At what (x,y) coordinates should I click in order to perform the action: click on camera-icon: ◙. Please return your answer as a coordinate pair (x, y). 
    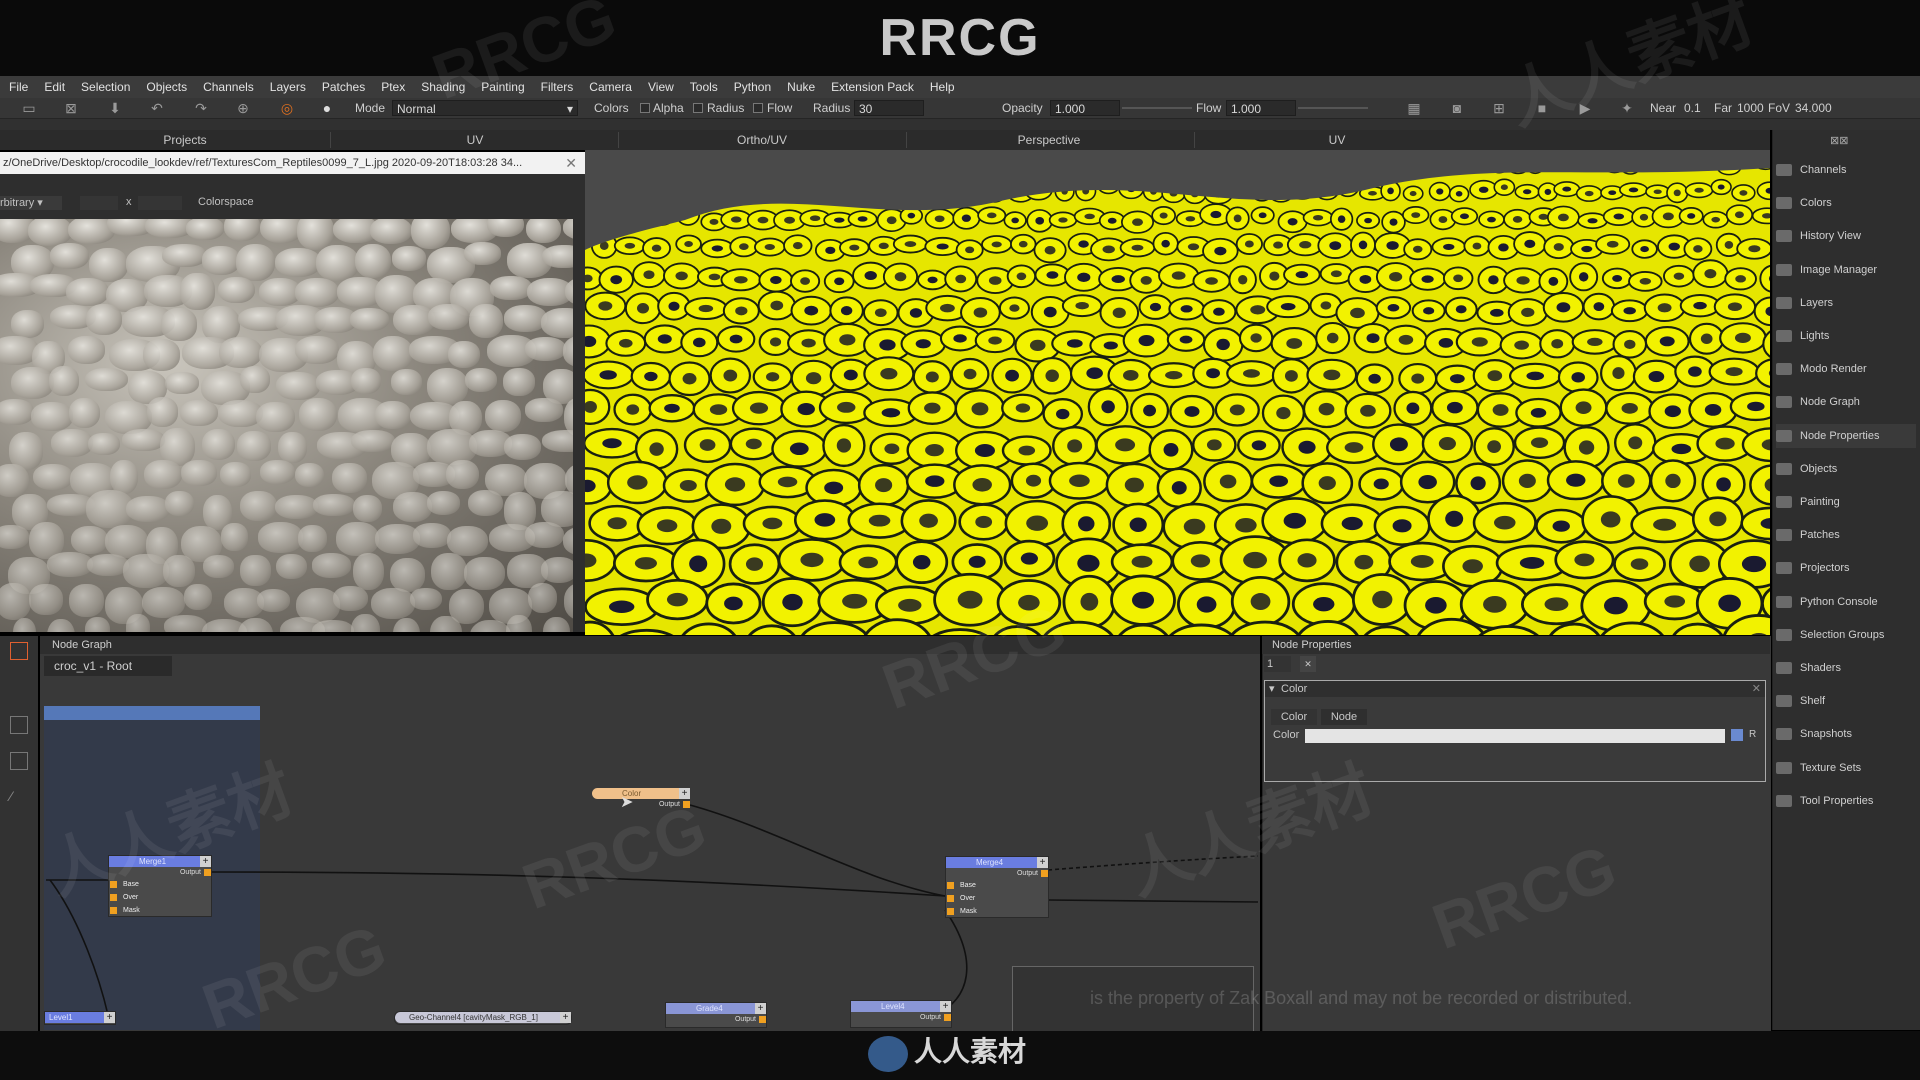
    Looking at the image, I should click on (1457, 108).